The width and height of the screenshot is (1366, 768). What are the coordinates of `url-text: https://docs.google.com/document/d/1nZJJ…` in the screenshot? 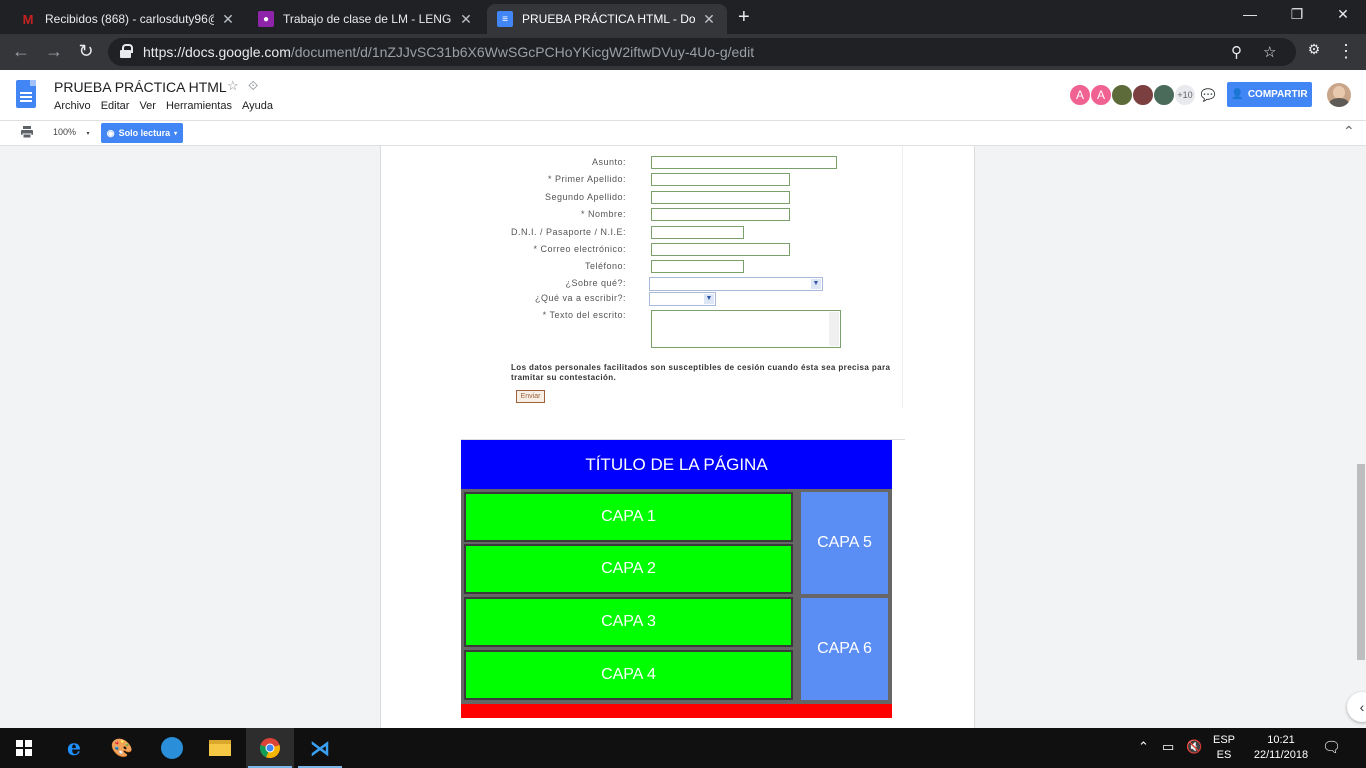 It's located at (448, 52).